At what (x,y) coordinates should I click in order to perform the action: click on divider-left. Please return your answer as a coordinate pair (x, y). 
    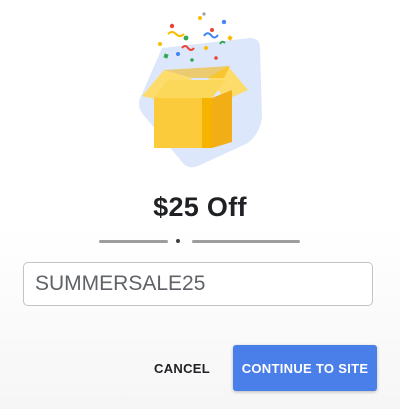
    Looking at the image, I should click on (133, 241).